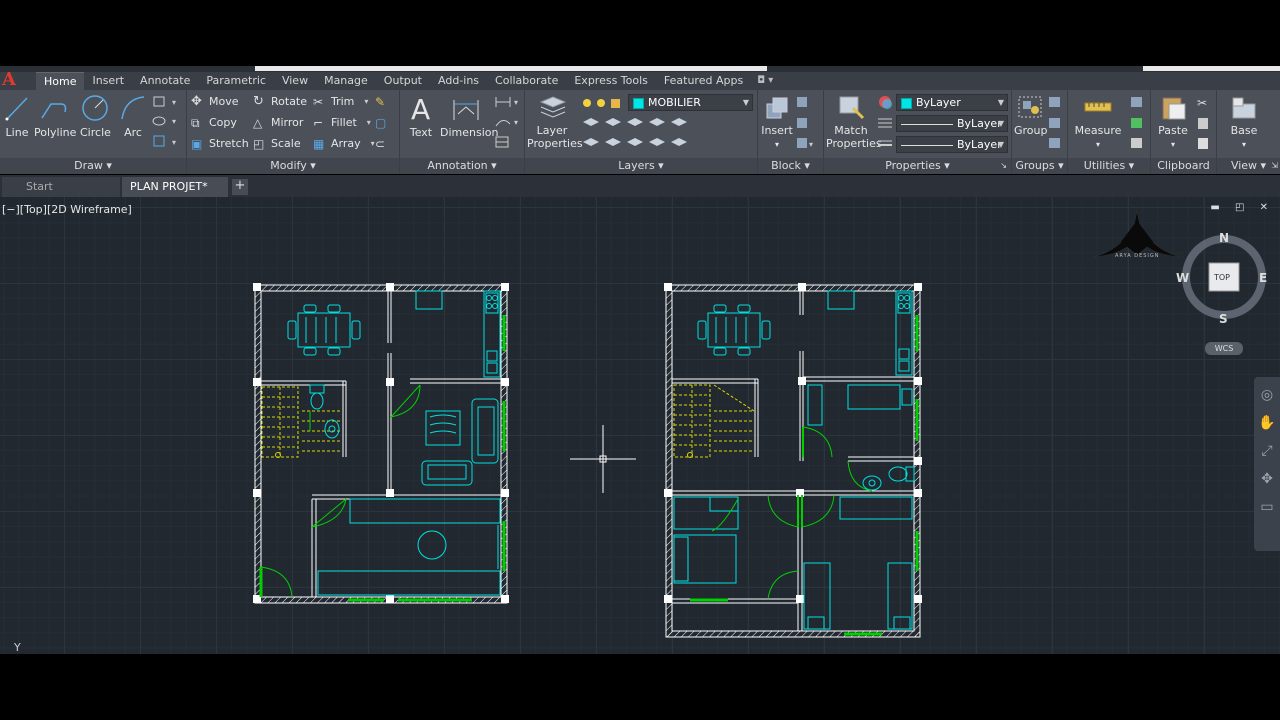 This screenshot has height=720, width=1280. What do you see at coordinates (666, 134) in the screenshot?
I see `layer-tools-icons` at bounding box center [666, 134].